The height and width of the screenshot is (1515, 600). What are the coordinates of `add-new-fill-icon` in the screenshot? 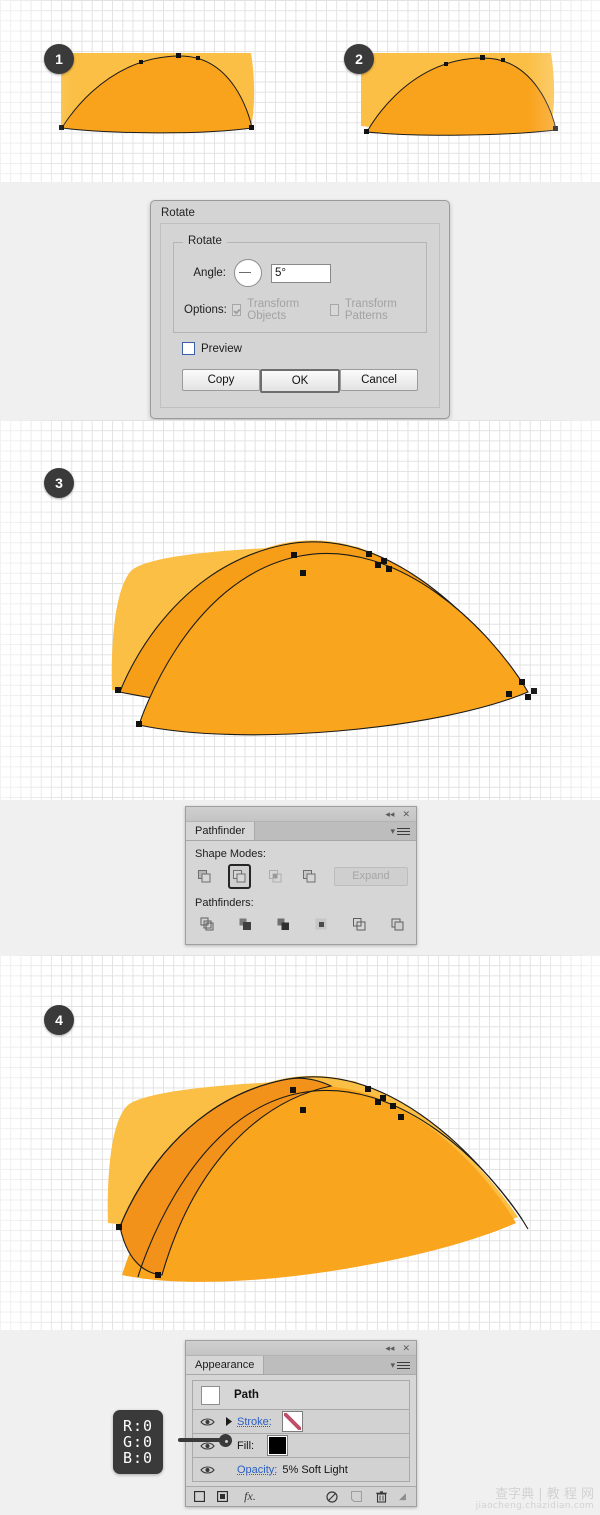 It's located at (222, 1496).